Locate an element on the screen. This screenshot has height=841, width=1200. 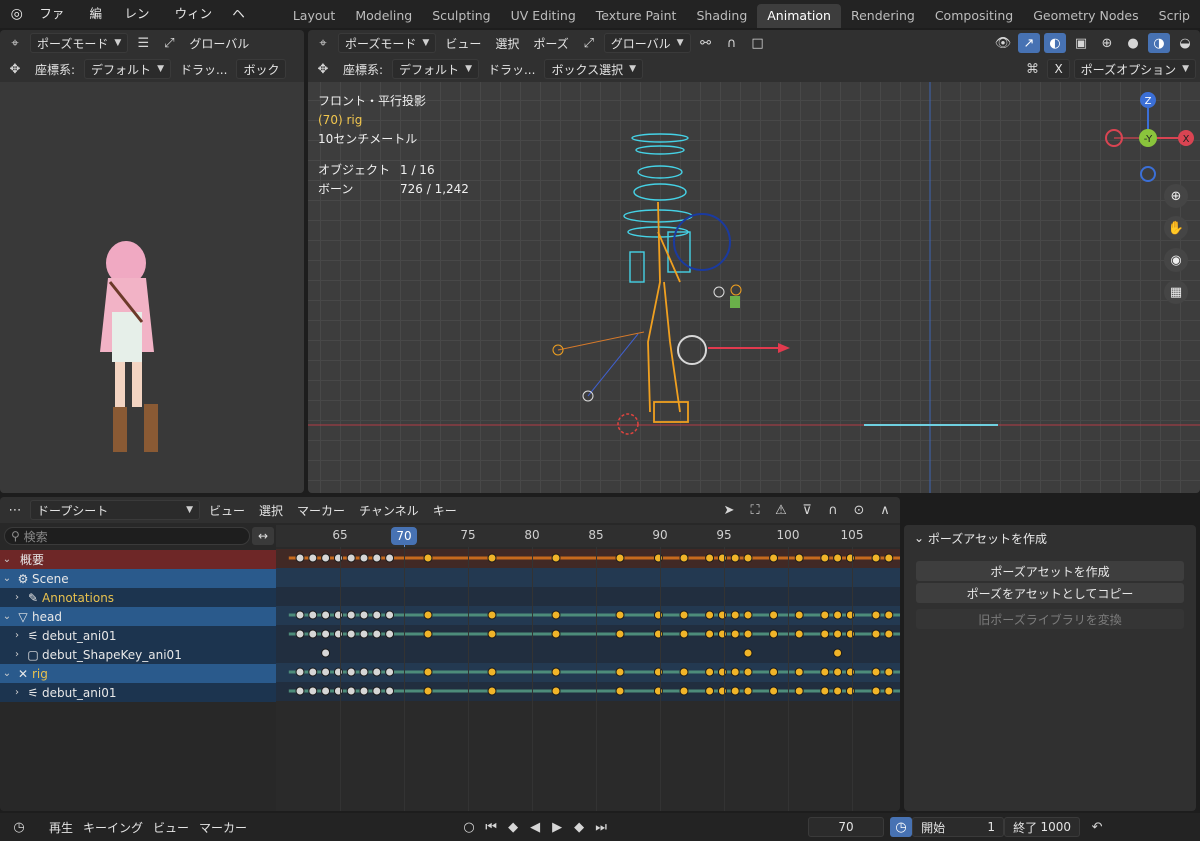
transform-orientation-icon: ⤢ is located at coordinates (589, 43).